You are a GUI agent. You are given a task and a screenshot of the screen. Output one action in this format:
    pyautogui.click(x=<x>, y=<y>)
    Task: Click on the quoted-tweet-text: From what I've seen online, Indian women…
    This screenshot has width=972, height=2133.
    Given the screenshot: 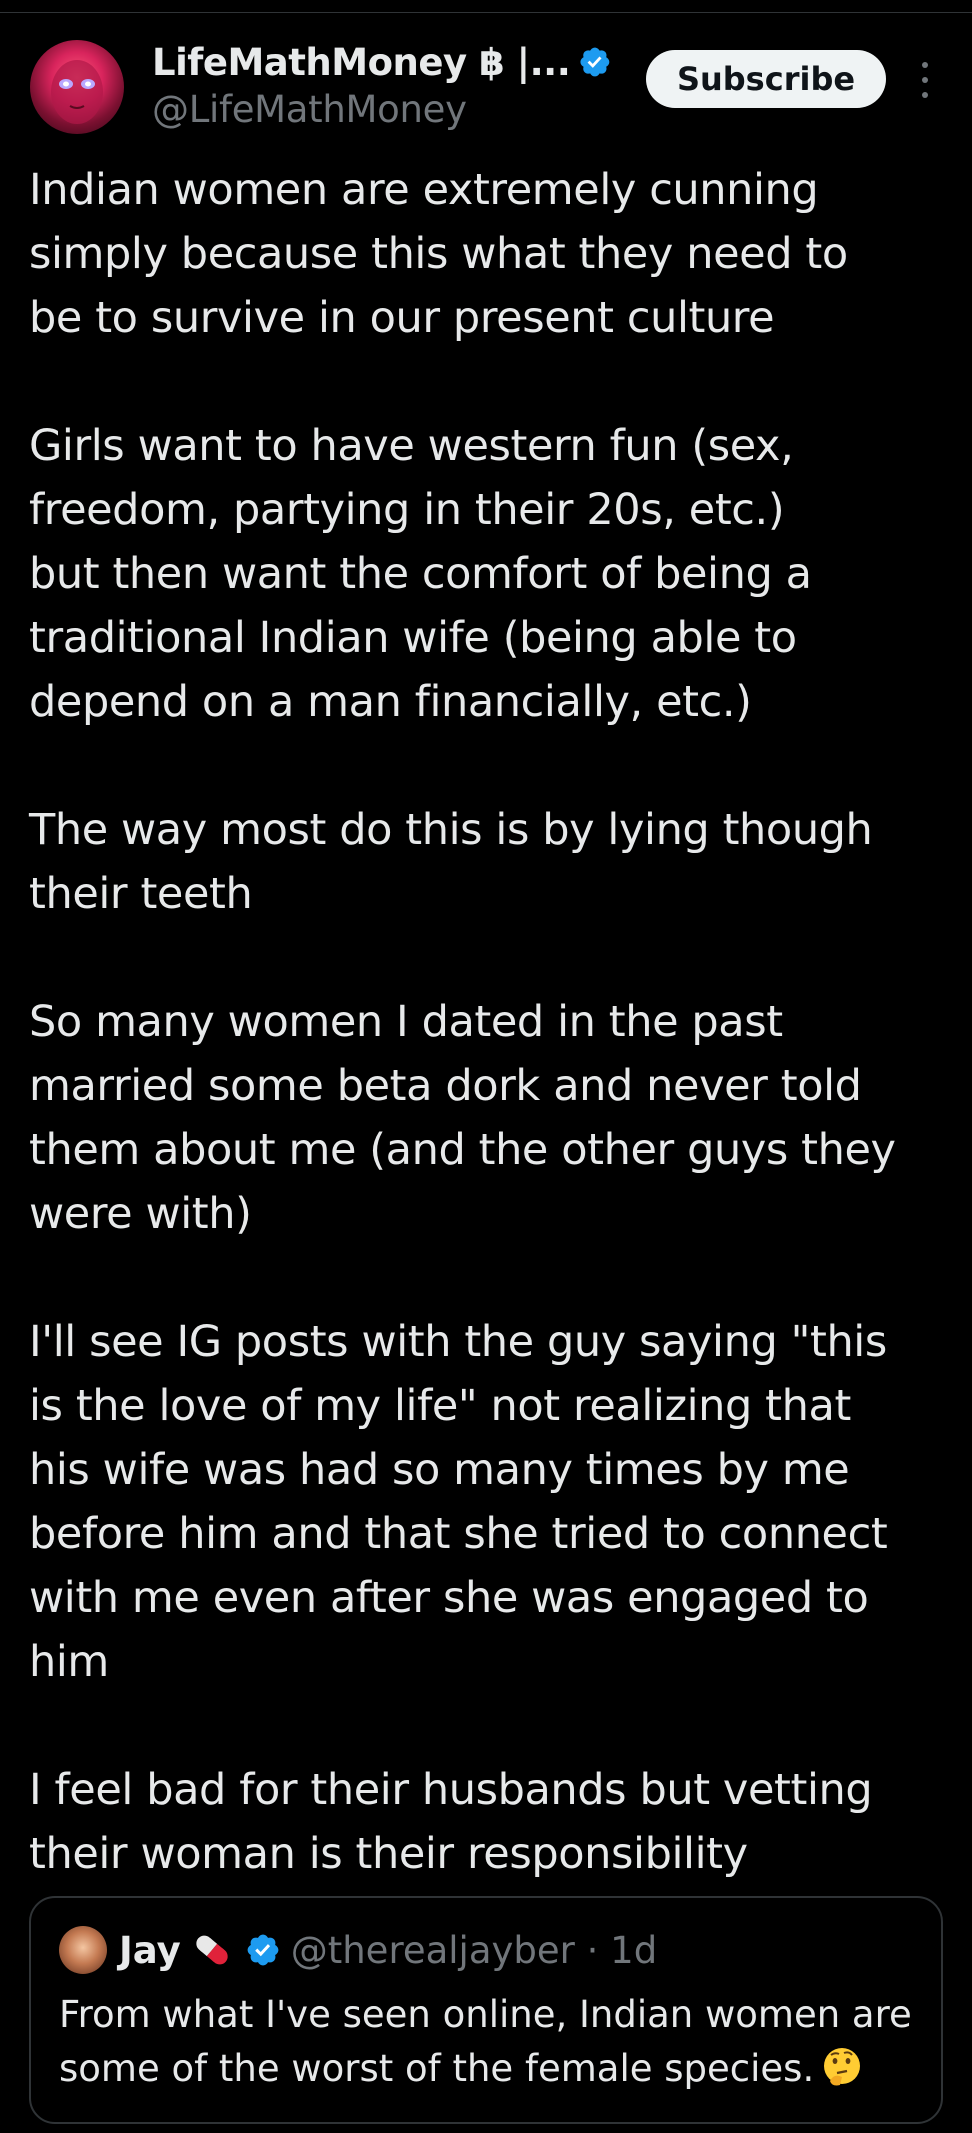 What is the action you would take?
    pyautogui.click(x=494, y=2042)
    